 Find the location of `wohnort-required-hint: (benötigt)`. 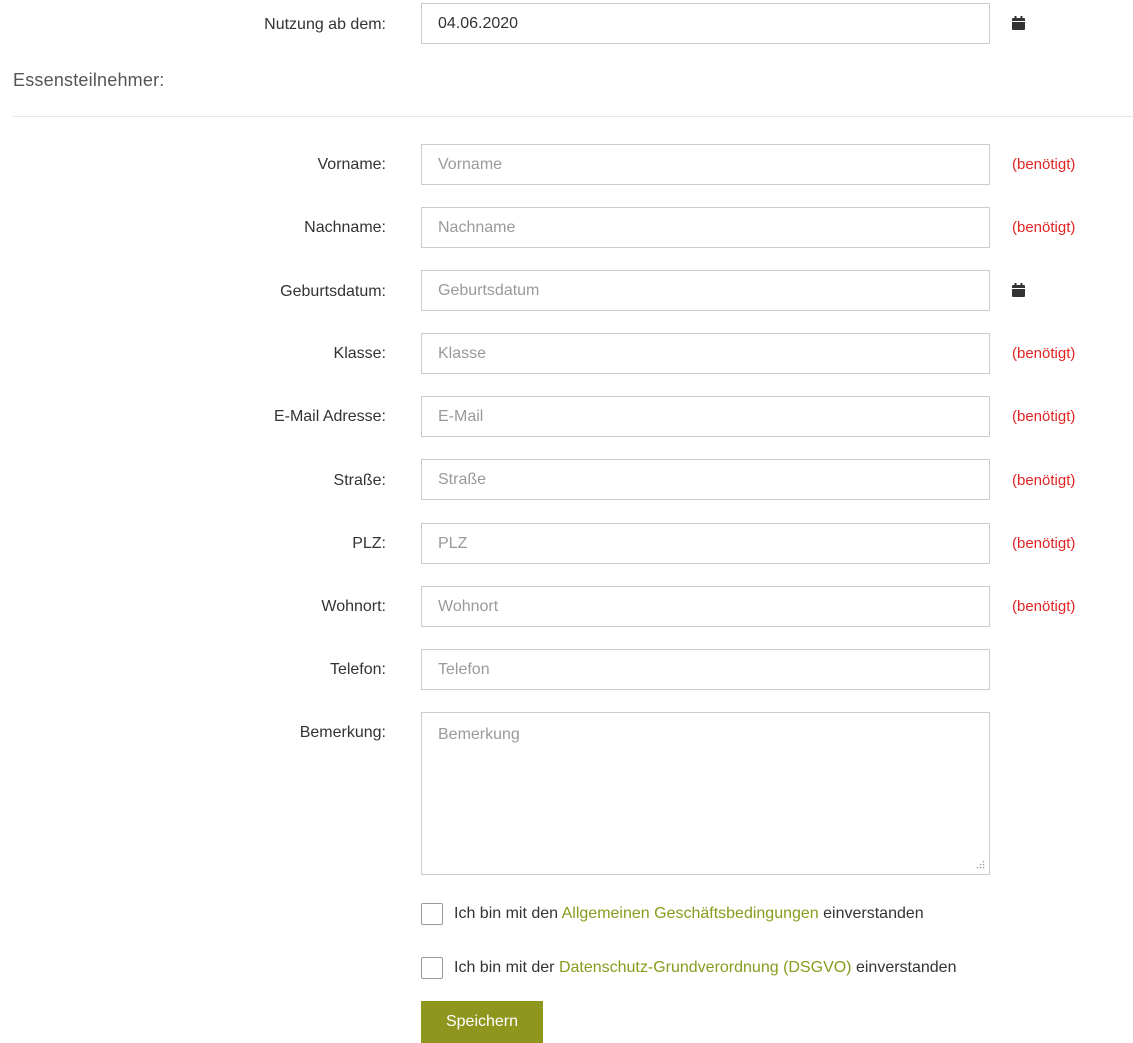

wohnort-required-hint: (benötigt) is located at coordinates (1044, 606).